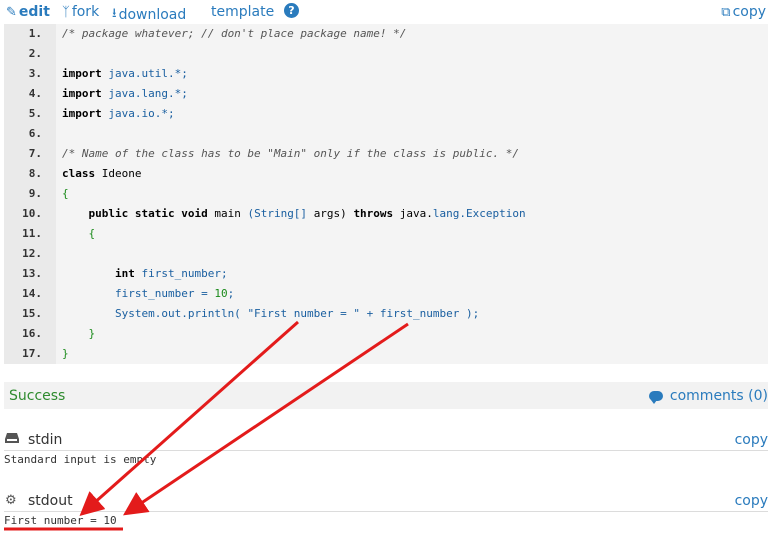 Image resolution: width=768 pixels, height=533 pixels. What do you see at coordinates (12, 440) in the screenshot?
I see `inbox-icon` at bounding box center [12, 440].